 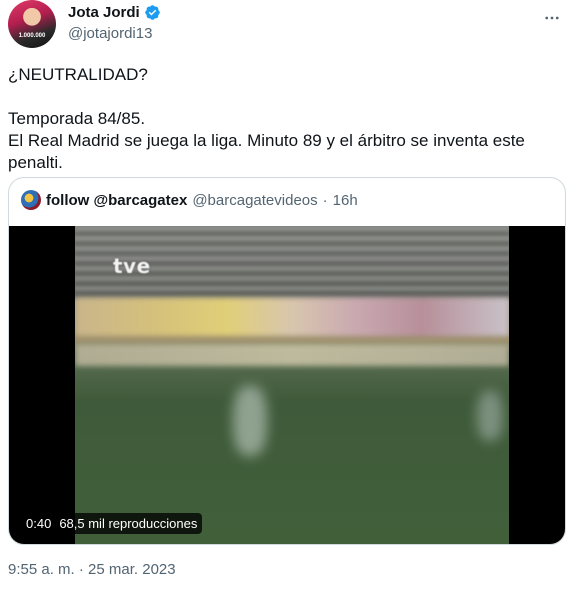 What do you see at coordinates (117, 200) in the screenshot?
I see `quoted-display-name: follow @barcagatex` at bounding box center [117, 200].